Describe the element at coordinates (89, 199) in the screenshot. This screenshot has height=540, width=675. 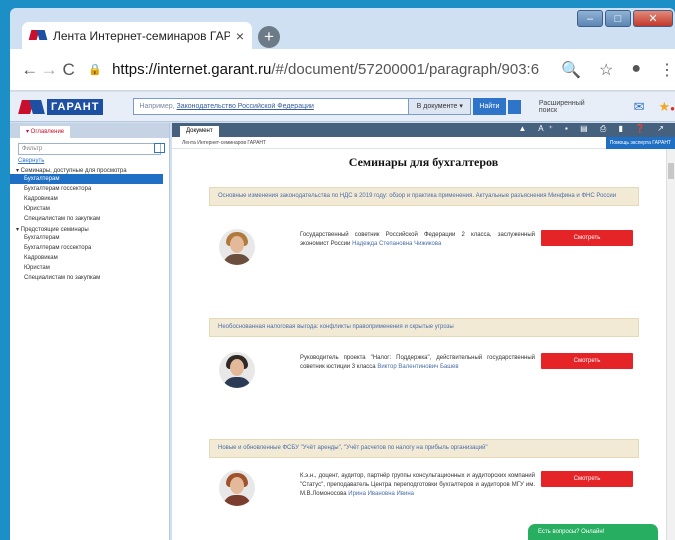
I see `sidebar-item-hr: Кадровикам` at that location.